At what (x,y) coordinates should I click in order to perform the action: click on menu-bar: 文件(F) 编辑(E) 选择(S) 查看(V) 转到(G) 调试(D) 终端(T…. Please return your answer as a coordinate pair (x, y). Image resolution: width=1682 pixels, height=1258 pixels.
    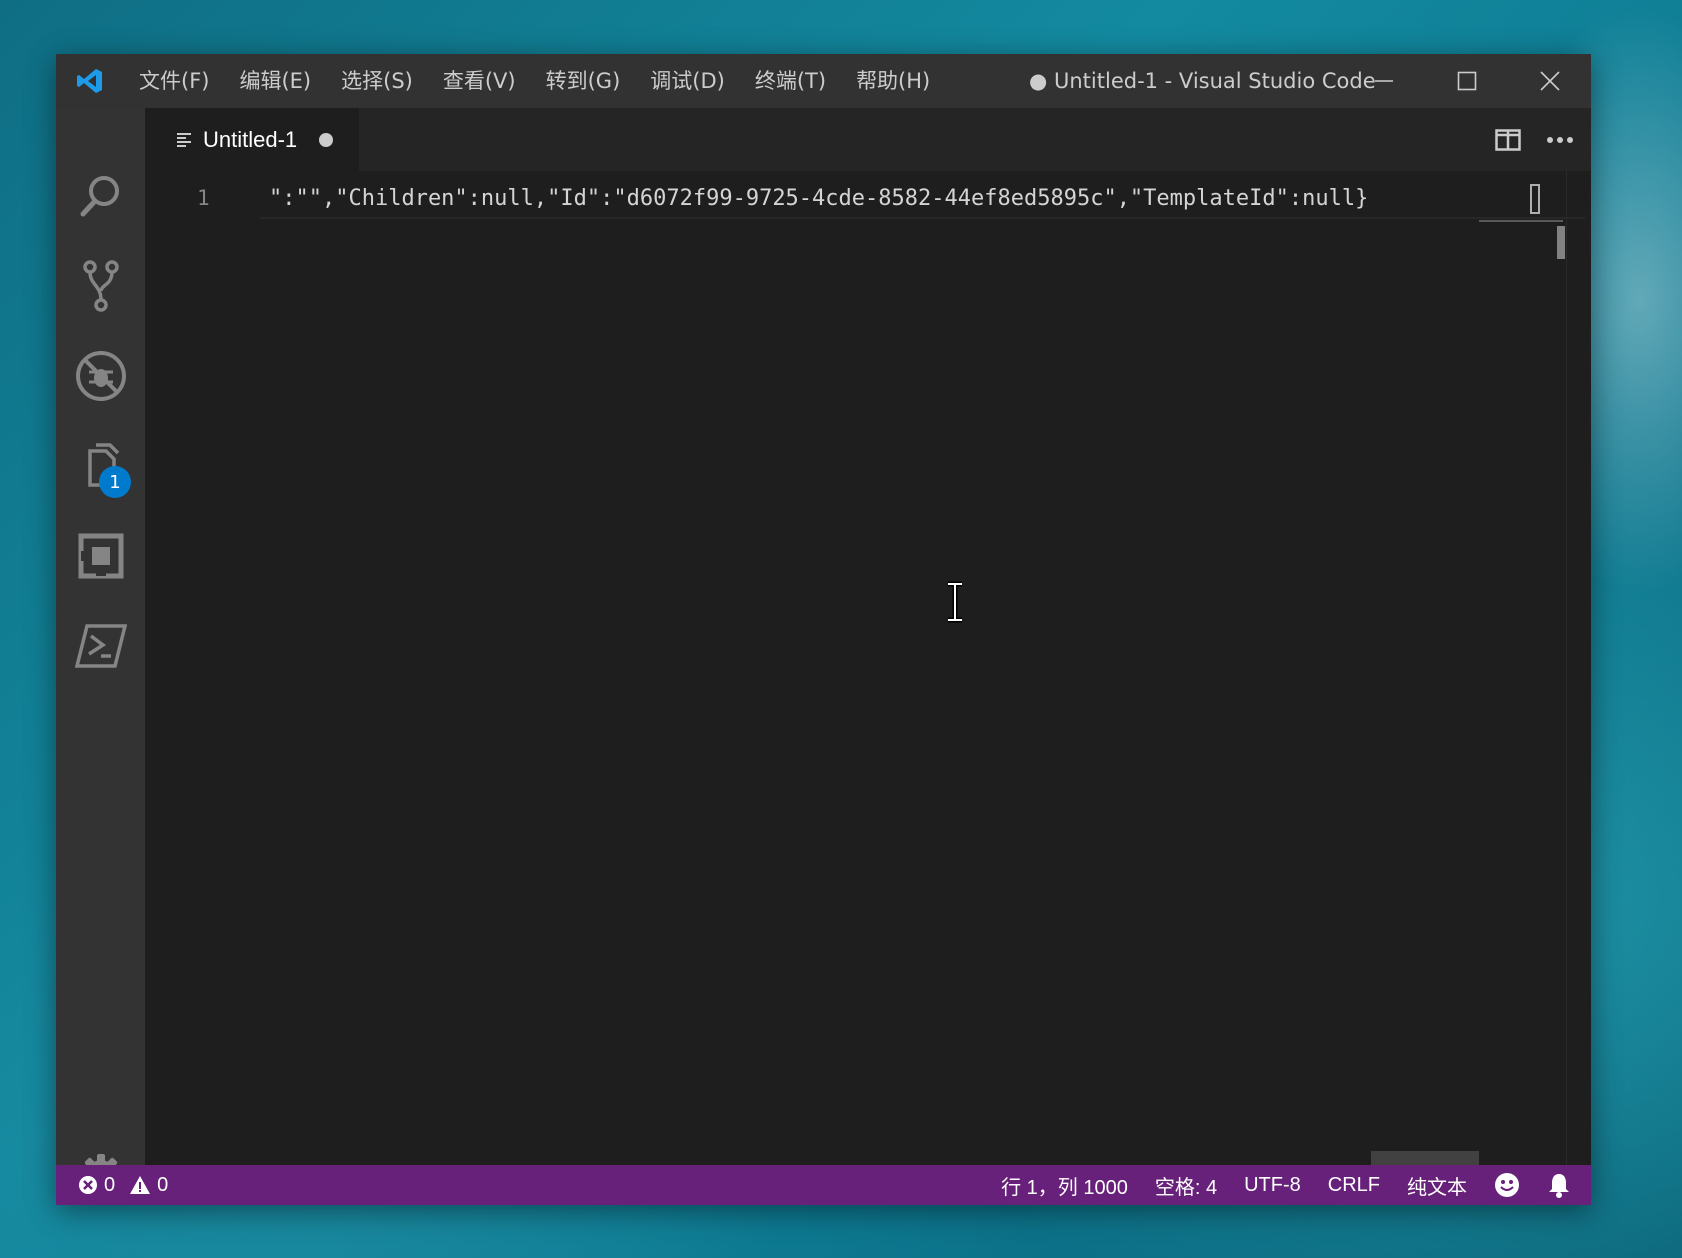
    Looking at the image, I should click on (534, 81).